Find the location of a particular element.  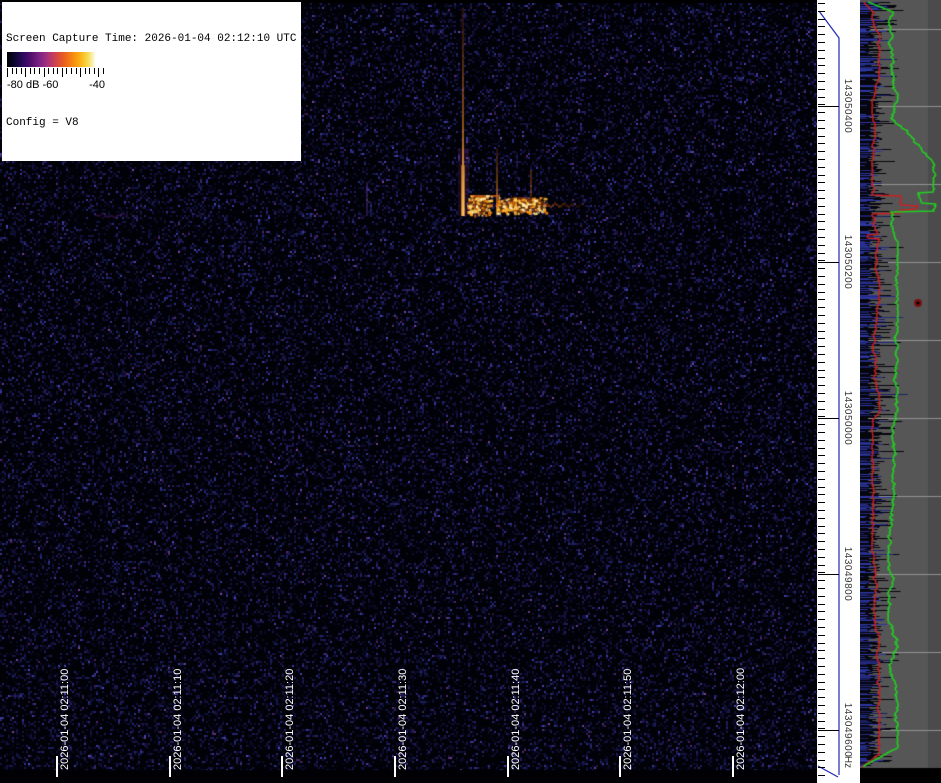

colorbar-gradient is located at coordinates (55, 59).